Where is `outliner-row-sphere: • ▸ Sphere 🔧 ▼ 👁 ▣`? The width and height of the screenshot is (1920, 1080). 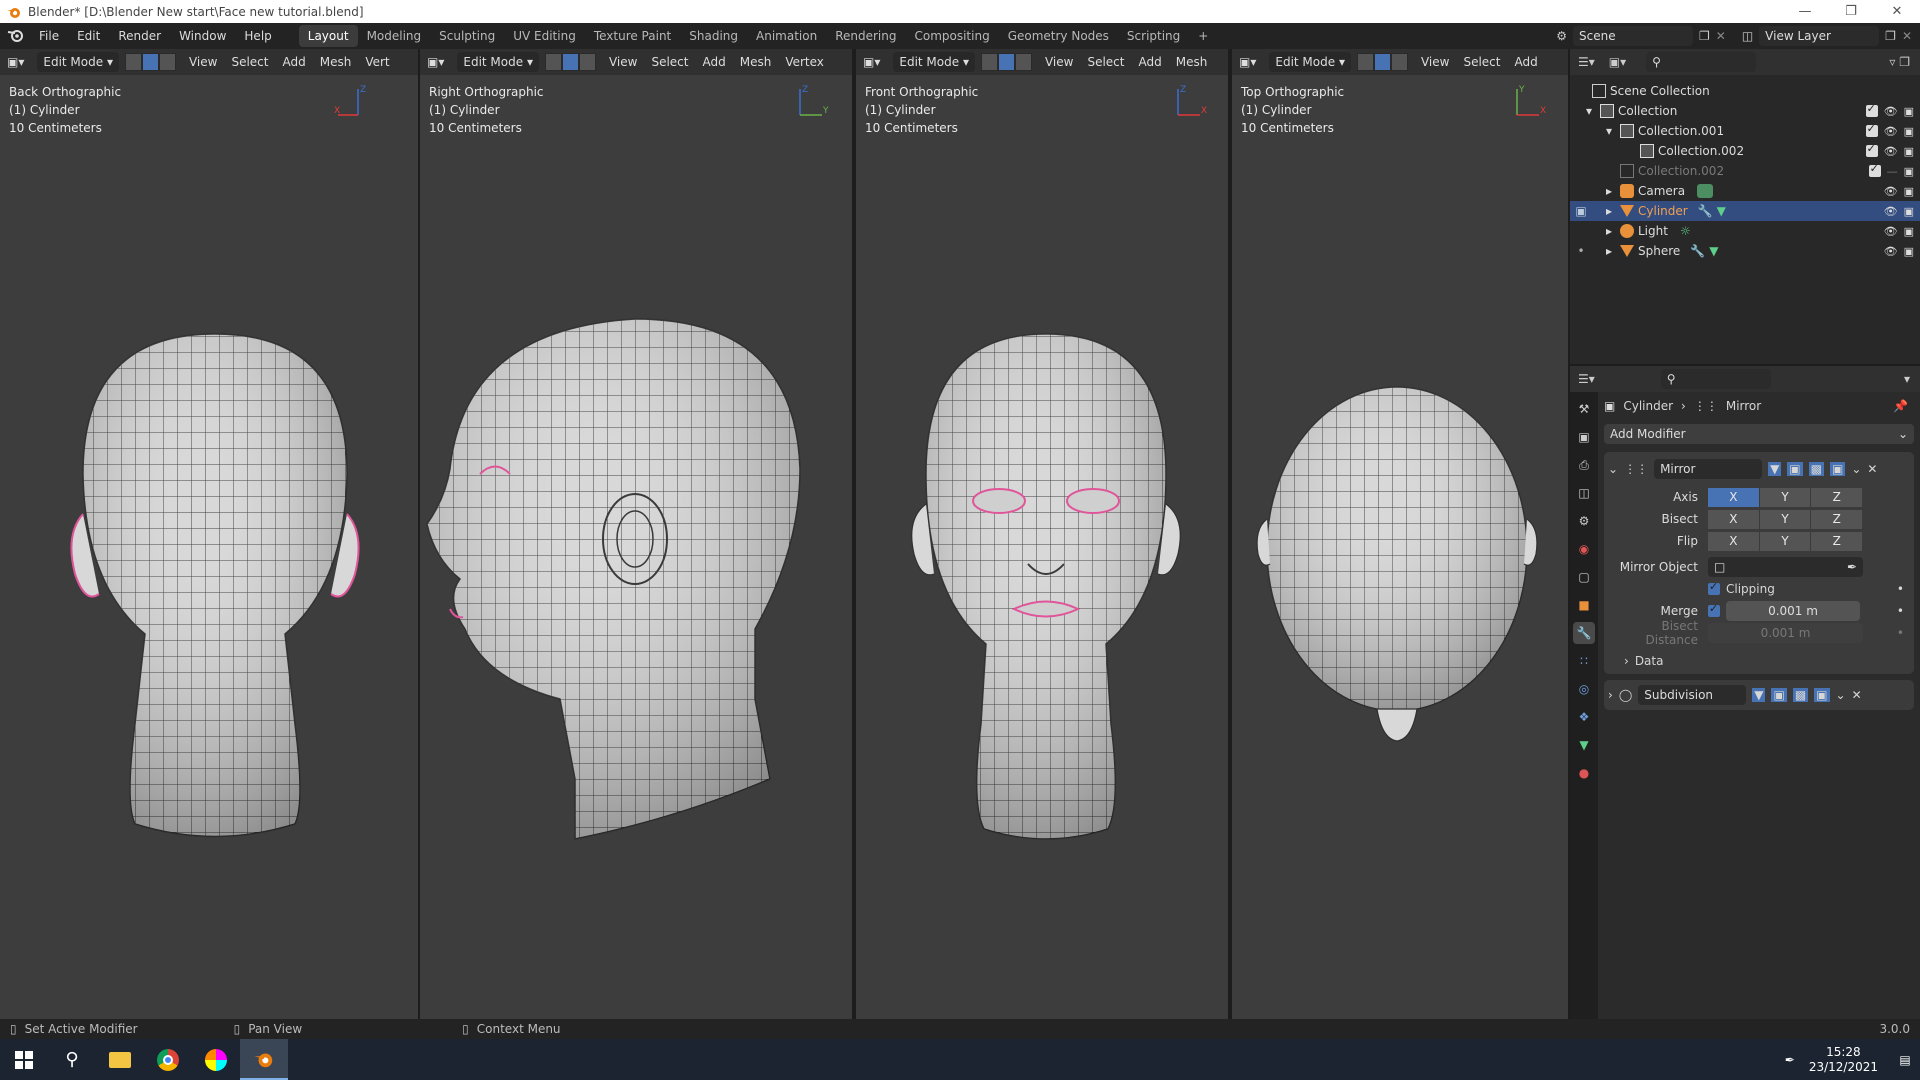
outliner-row-sphere: • ▸ Sphere 🔧 ▼ 👁 ▣ is located at coordinates (1745, 251).